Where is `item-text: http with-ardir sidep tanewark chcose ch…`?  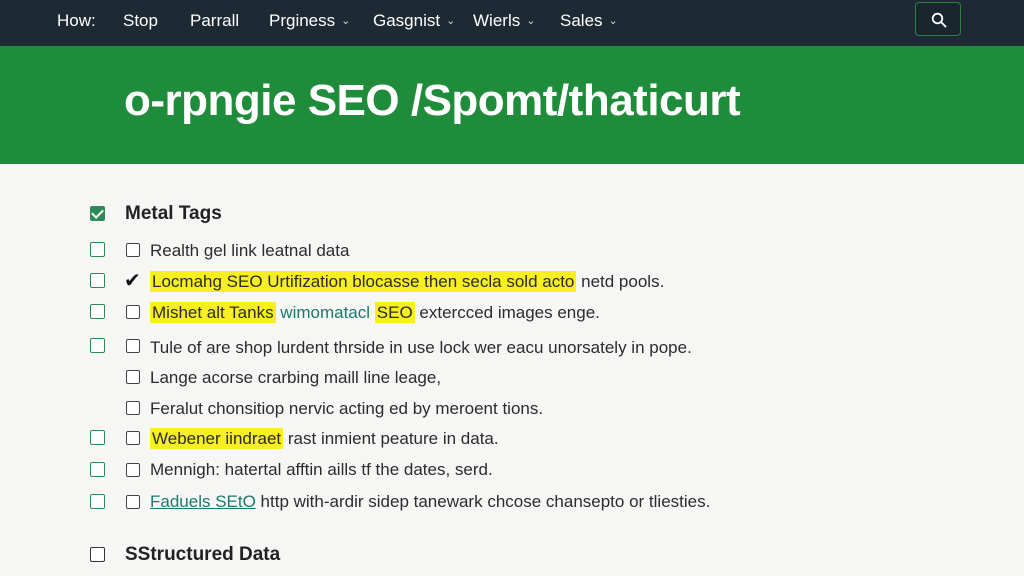 item-text: http with-ardir sidep tanewark chcose ch… is located at coordinates (483, 501).